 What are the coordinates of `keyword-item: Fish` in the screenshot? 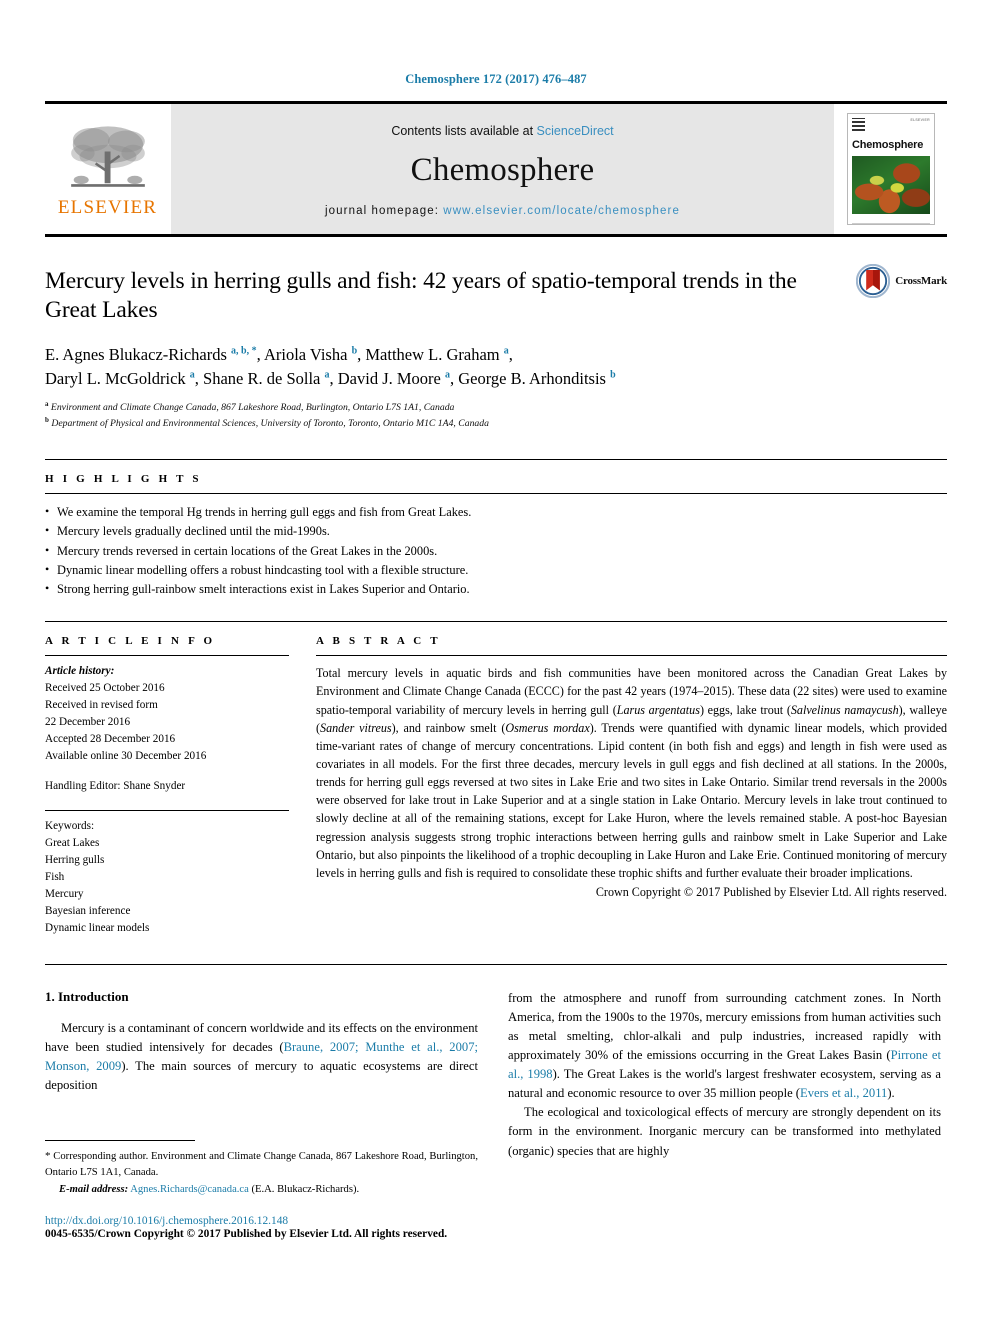 It's located at (55, 877).